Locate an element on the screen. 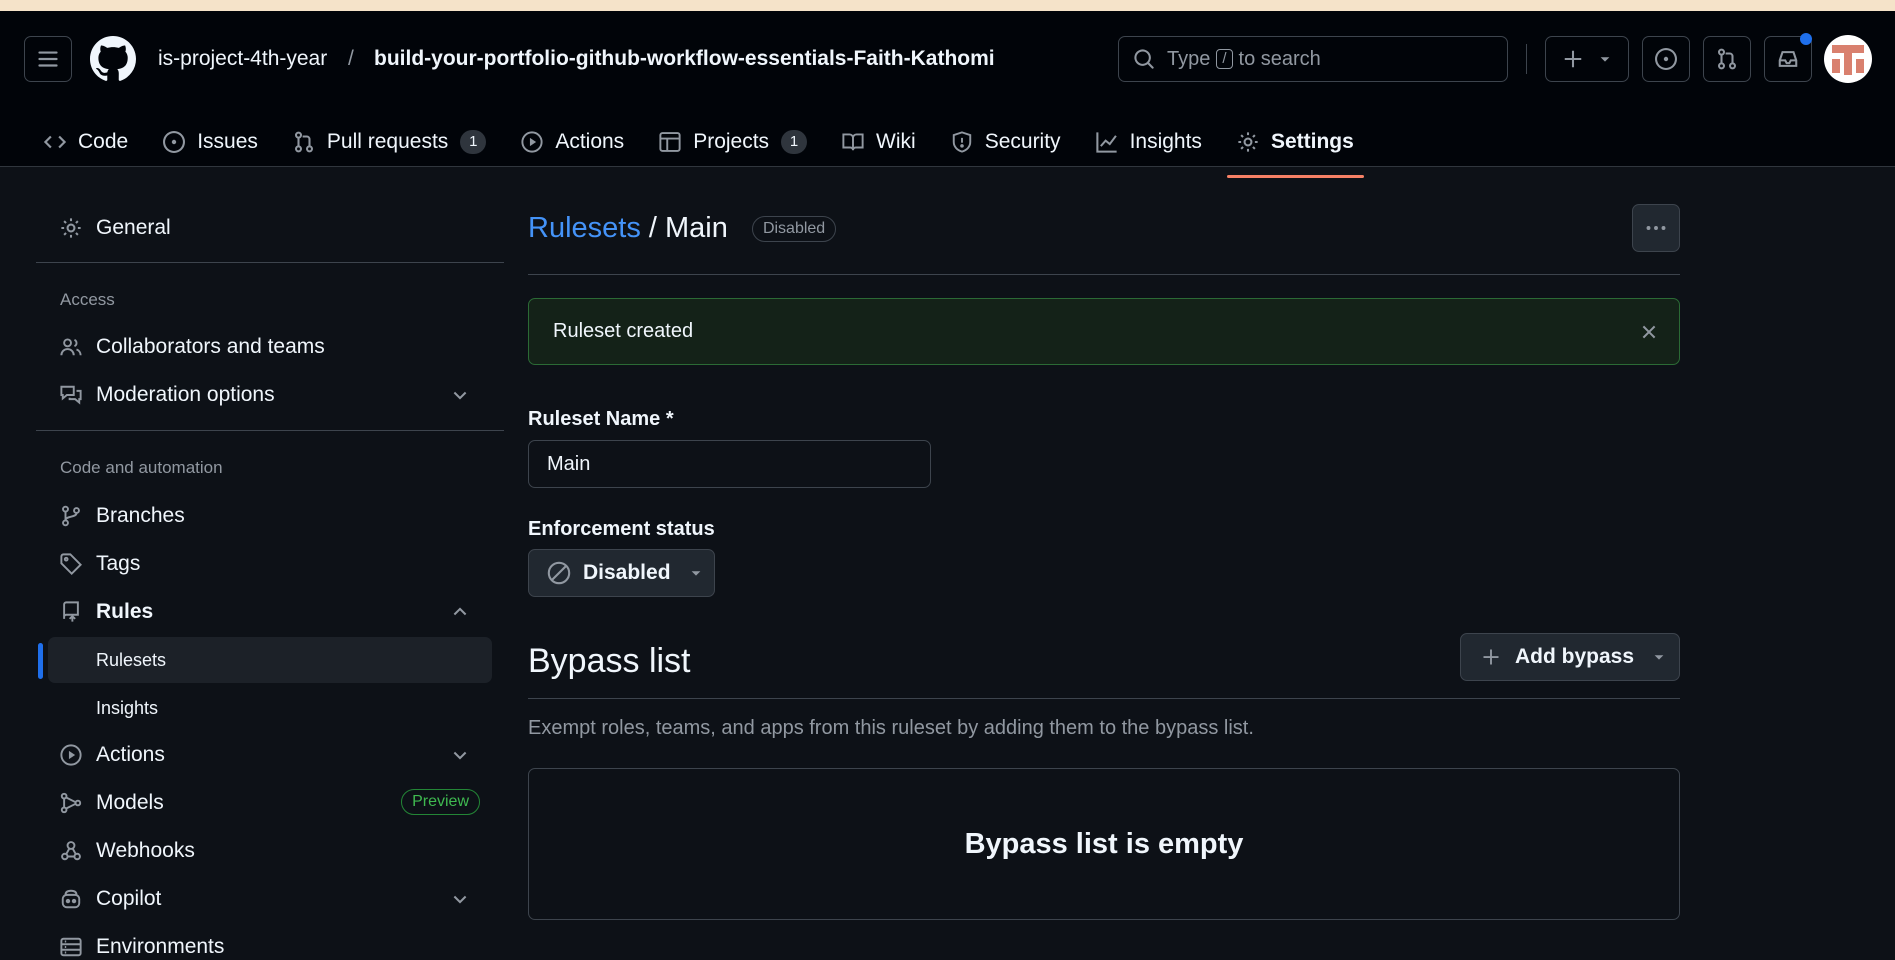  tab-label: Issues is located at coordinates (227, 141).